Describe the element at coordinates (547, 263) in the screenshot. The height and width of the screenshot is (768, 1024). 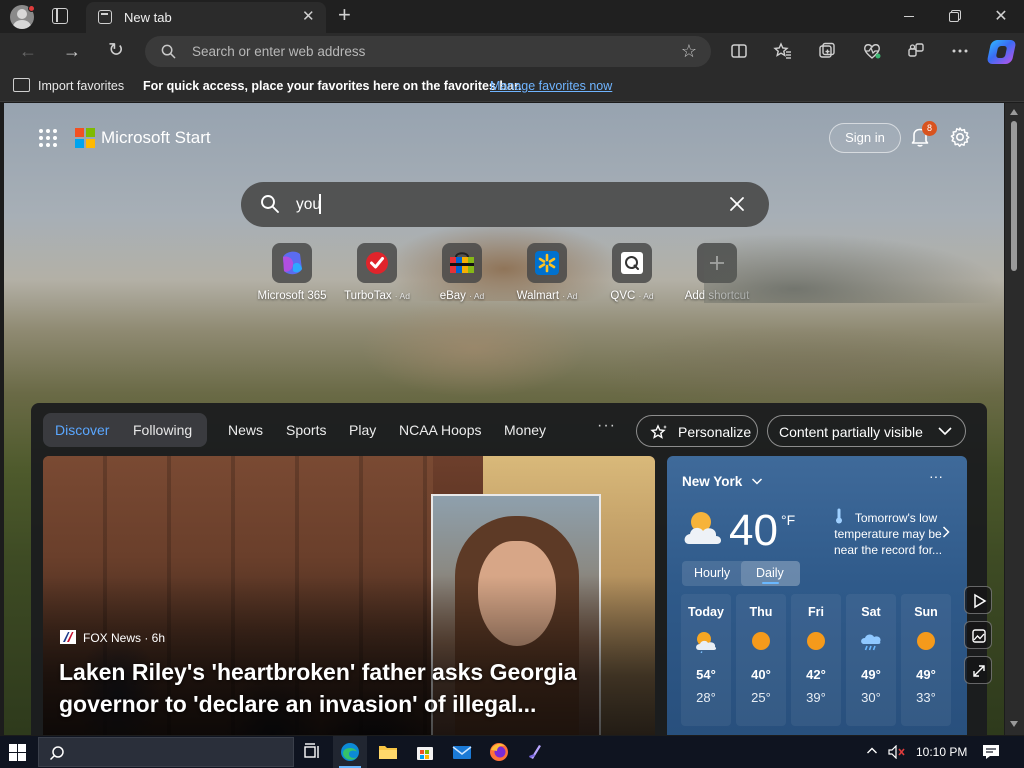
I see `walmart-icon` at that location.